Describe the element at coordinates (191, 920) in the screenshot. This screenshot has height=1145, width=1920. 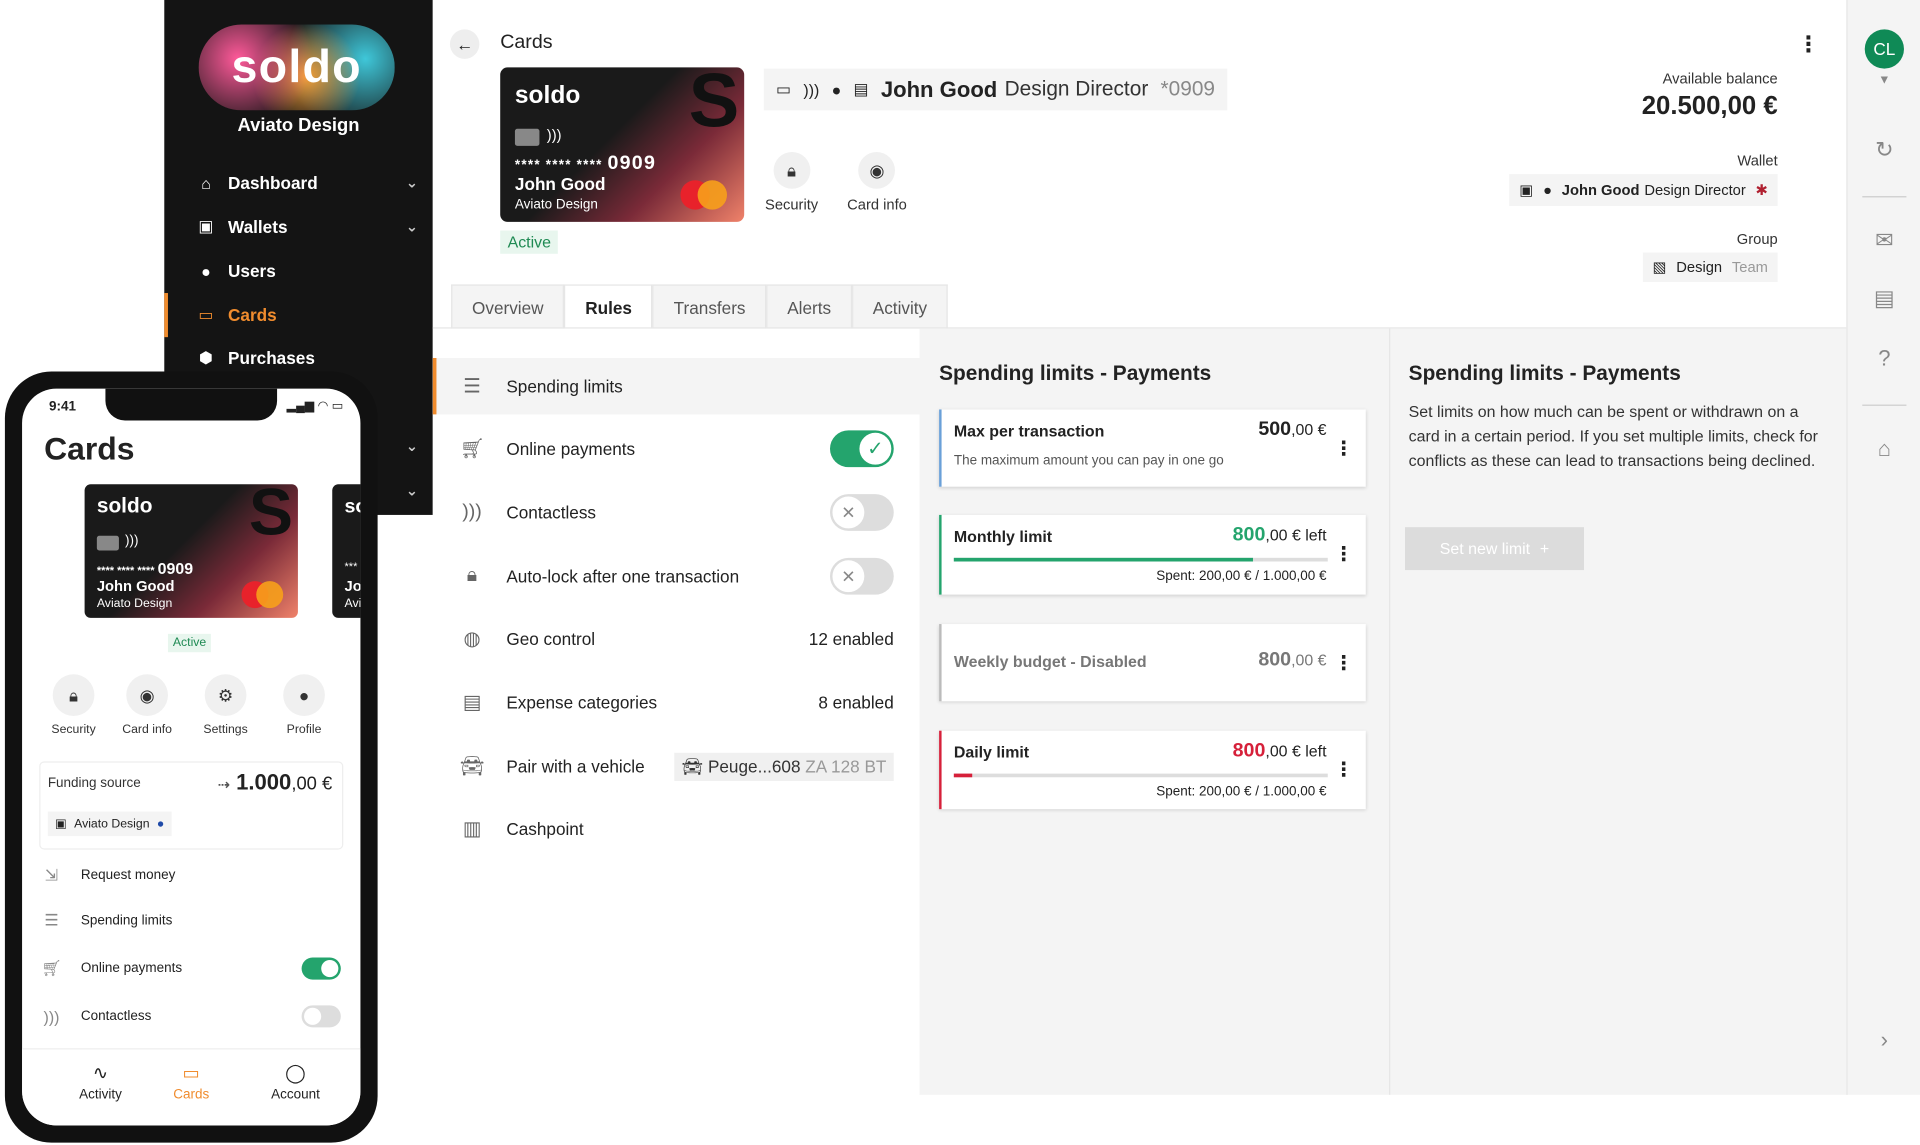
I see `phone-row-spending-limits: ☰ Spending limits` at that location.